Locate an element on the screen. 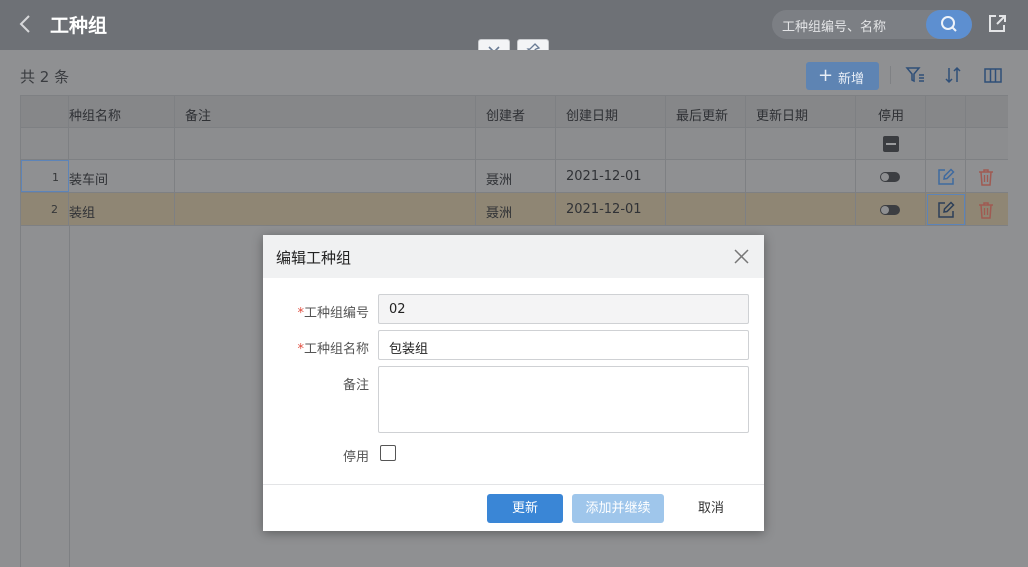 This screenshot has height=567, width=1028. table-header: 种组名称 备注 创建者 创建日期 最后更新 更新日期 停用 is located at coordinates (514, 111).